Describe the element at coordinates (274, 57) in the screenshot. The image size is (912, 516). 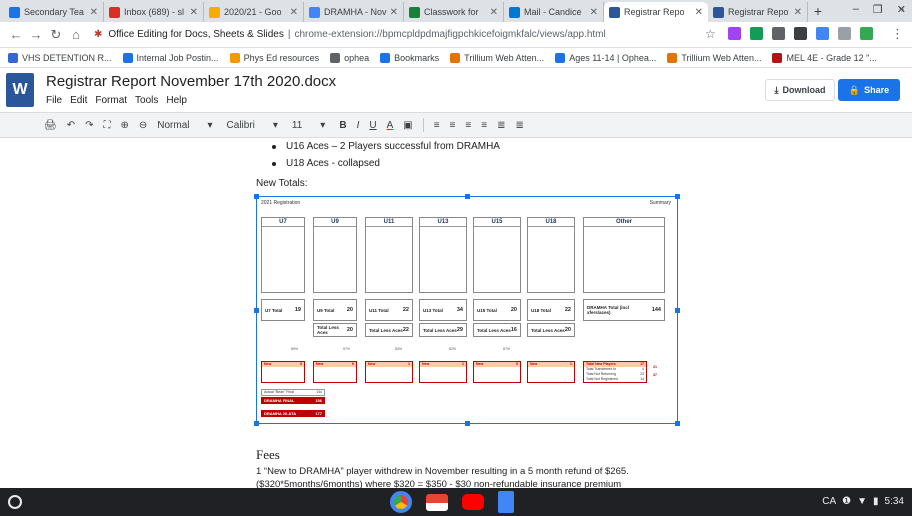
I see `bookmark-item: Phys Ed resources` at that location.